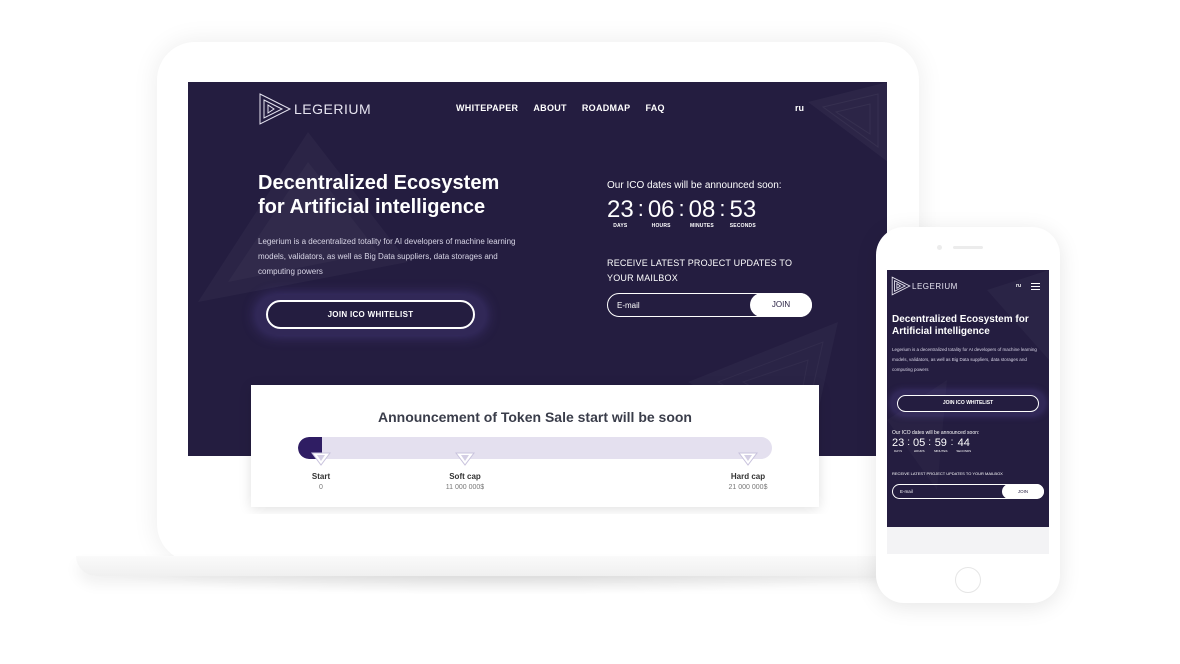  What do you see at coordinates (919, 451) in the screenshot?
I see `mobile-countdown-hours-label: HOURS` at bounding box center [919, 451].